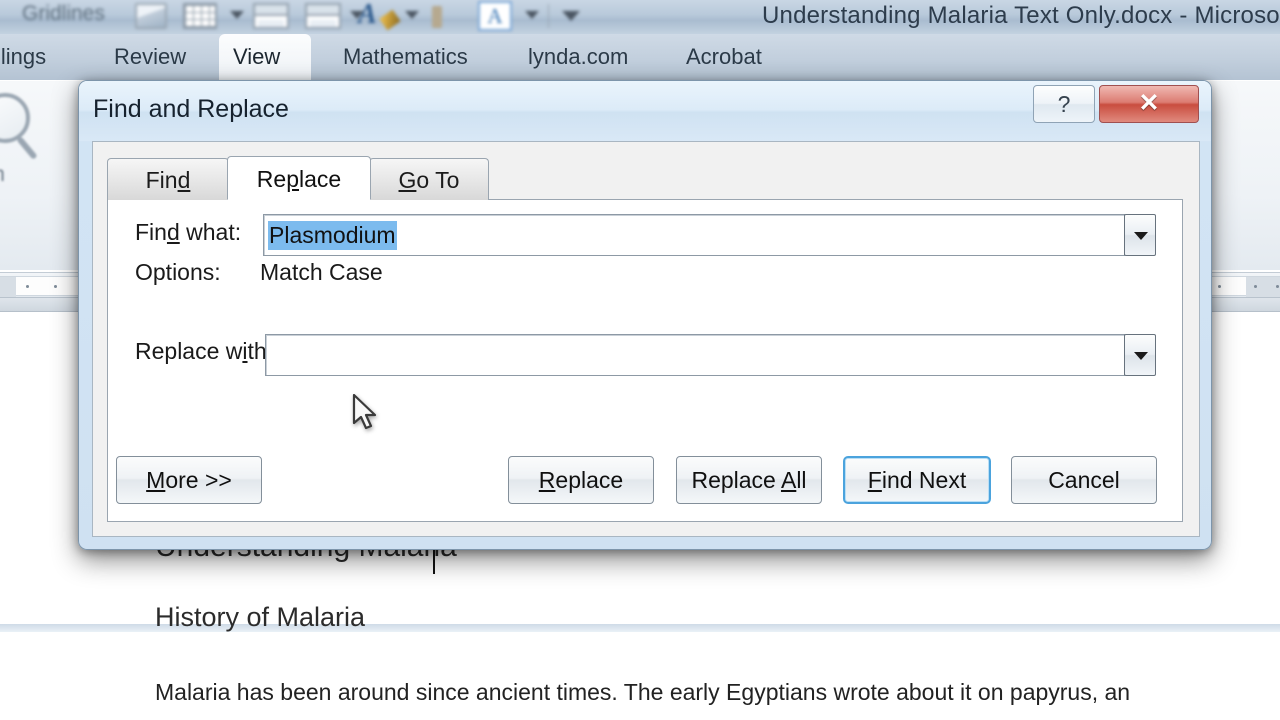  I want to click on replace-all-accel: A, so click(788, 480).